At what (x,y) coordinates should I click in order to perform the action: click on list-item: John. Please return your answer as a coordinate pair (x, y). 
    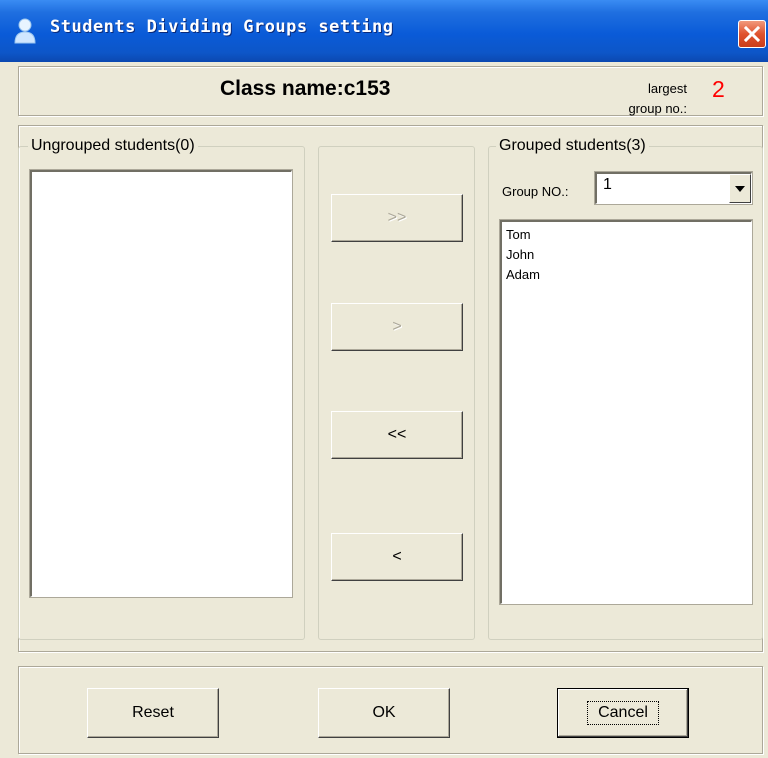
    Looking at the image, I should click on (626, 255).